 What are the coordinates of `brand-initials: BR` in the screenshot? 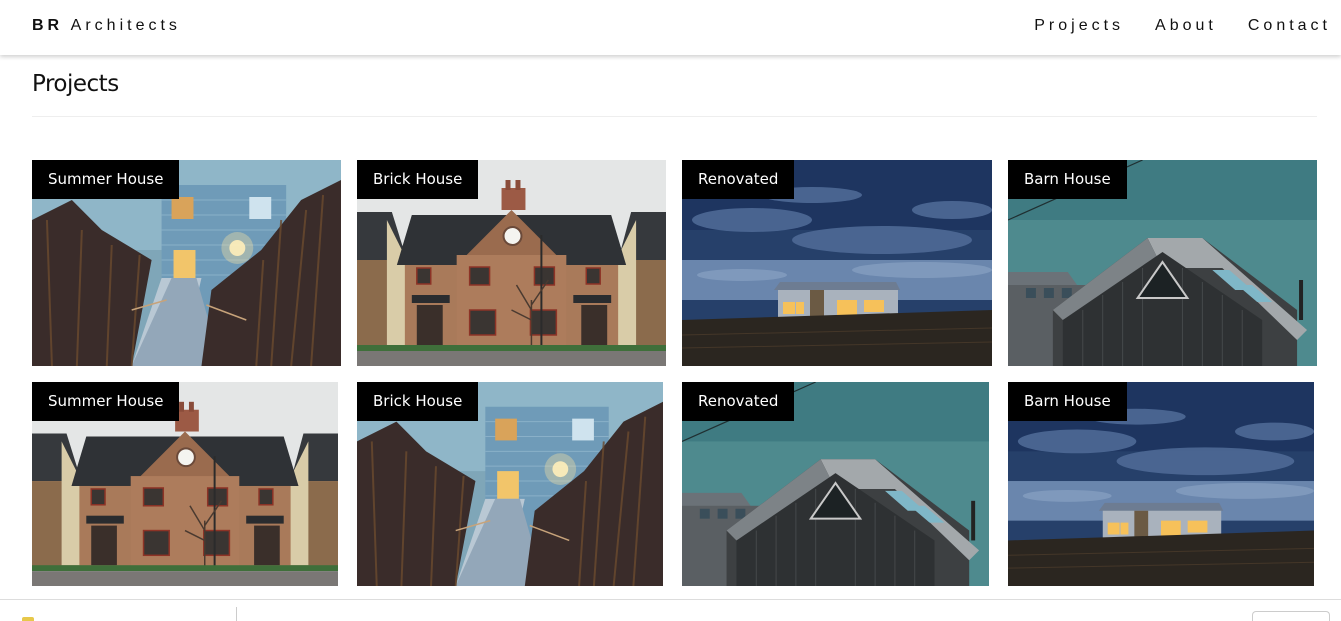 It's located at (48, 25).